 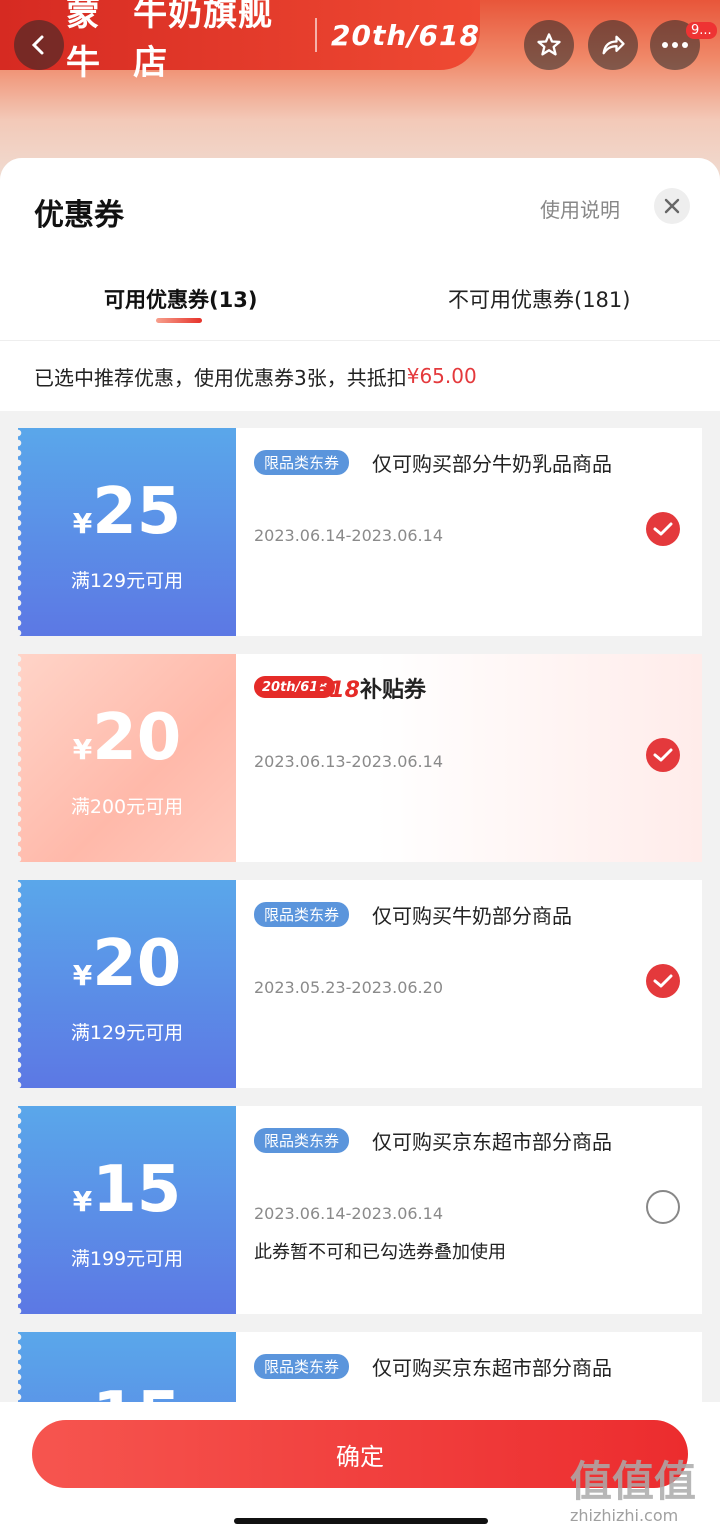 What do you see at coordinates (79, 215) in the screenshot?
I see `sheet-title: 优惠券` at bounding box center [79, 215].